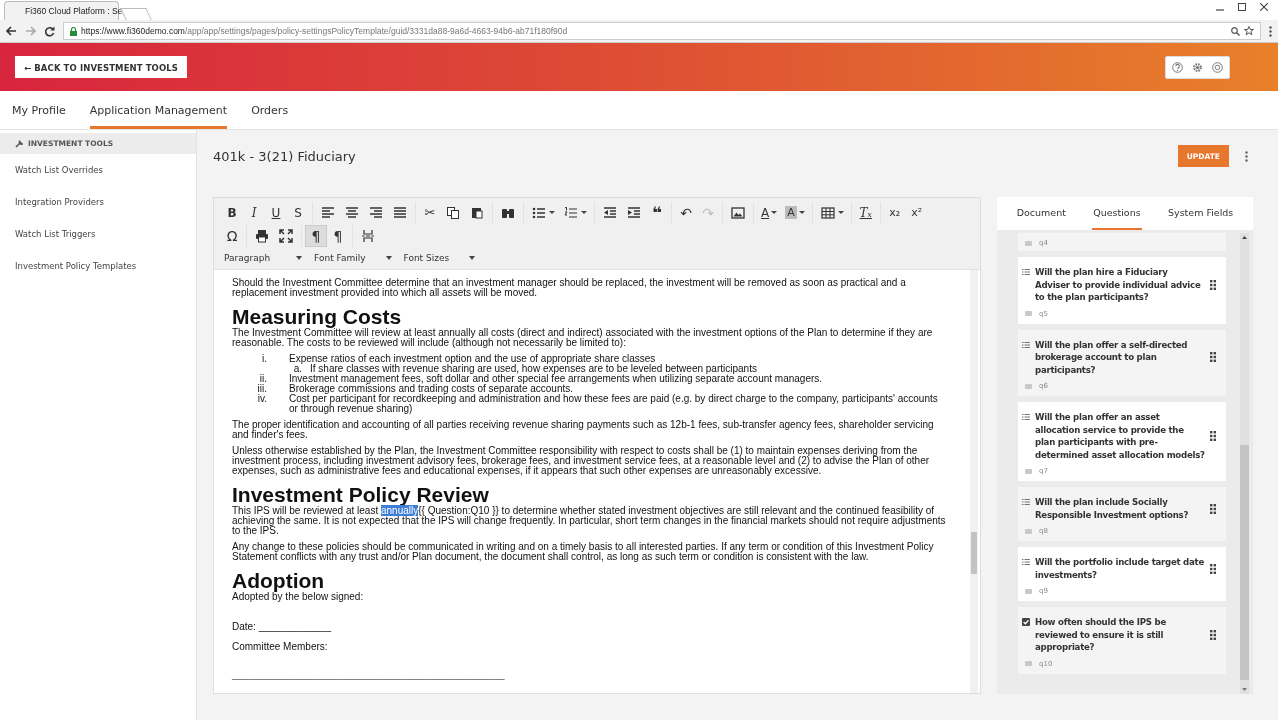 Image resolution: width=1278 pixels, height=720 pixels. What do you see at coordinates (1120, 568) in the screenshot?
I see `question-text: Will the portfolio include target date investments?` at bounding box center [1120, 568].